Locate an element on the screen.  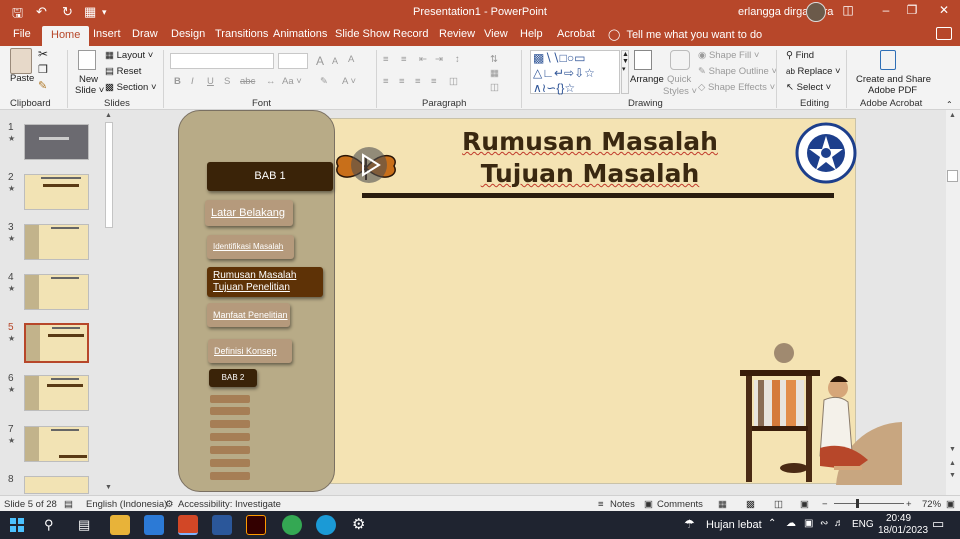
paste-button: Paste is located at coordinates (22, 78).